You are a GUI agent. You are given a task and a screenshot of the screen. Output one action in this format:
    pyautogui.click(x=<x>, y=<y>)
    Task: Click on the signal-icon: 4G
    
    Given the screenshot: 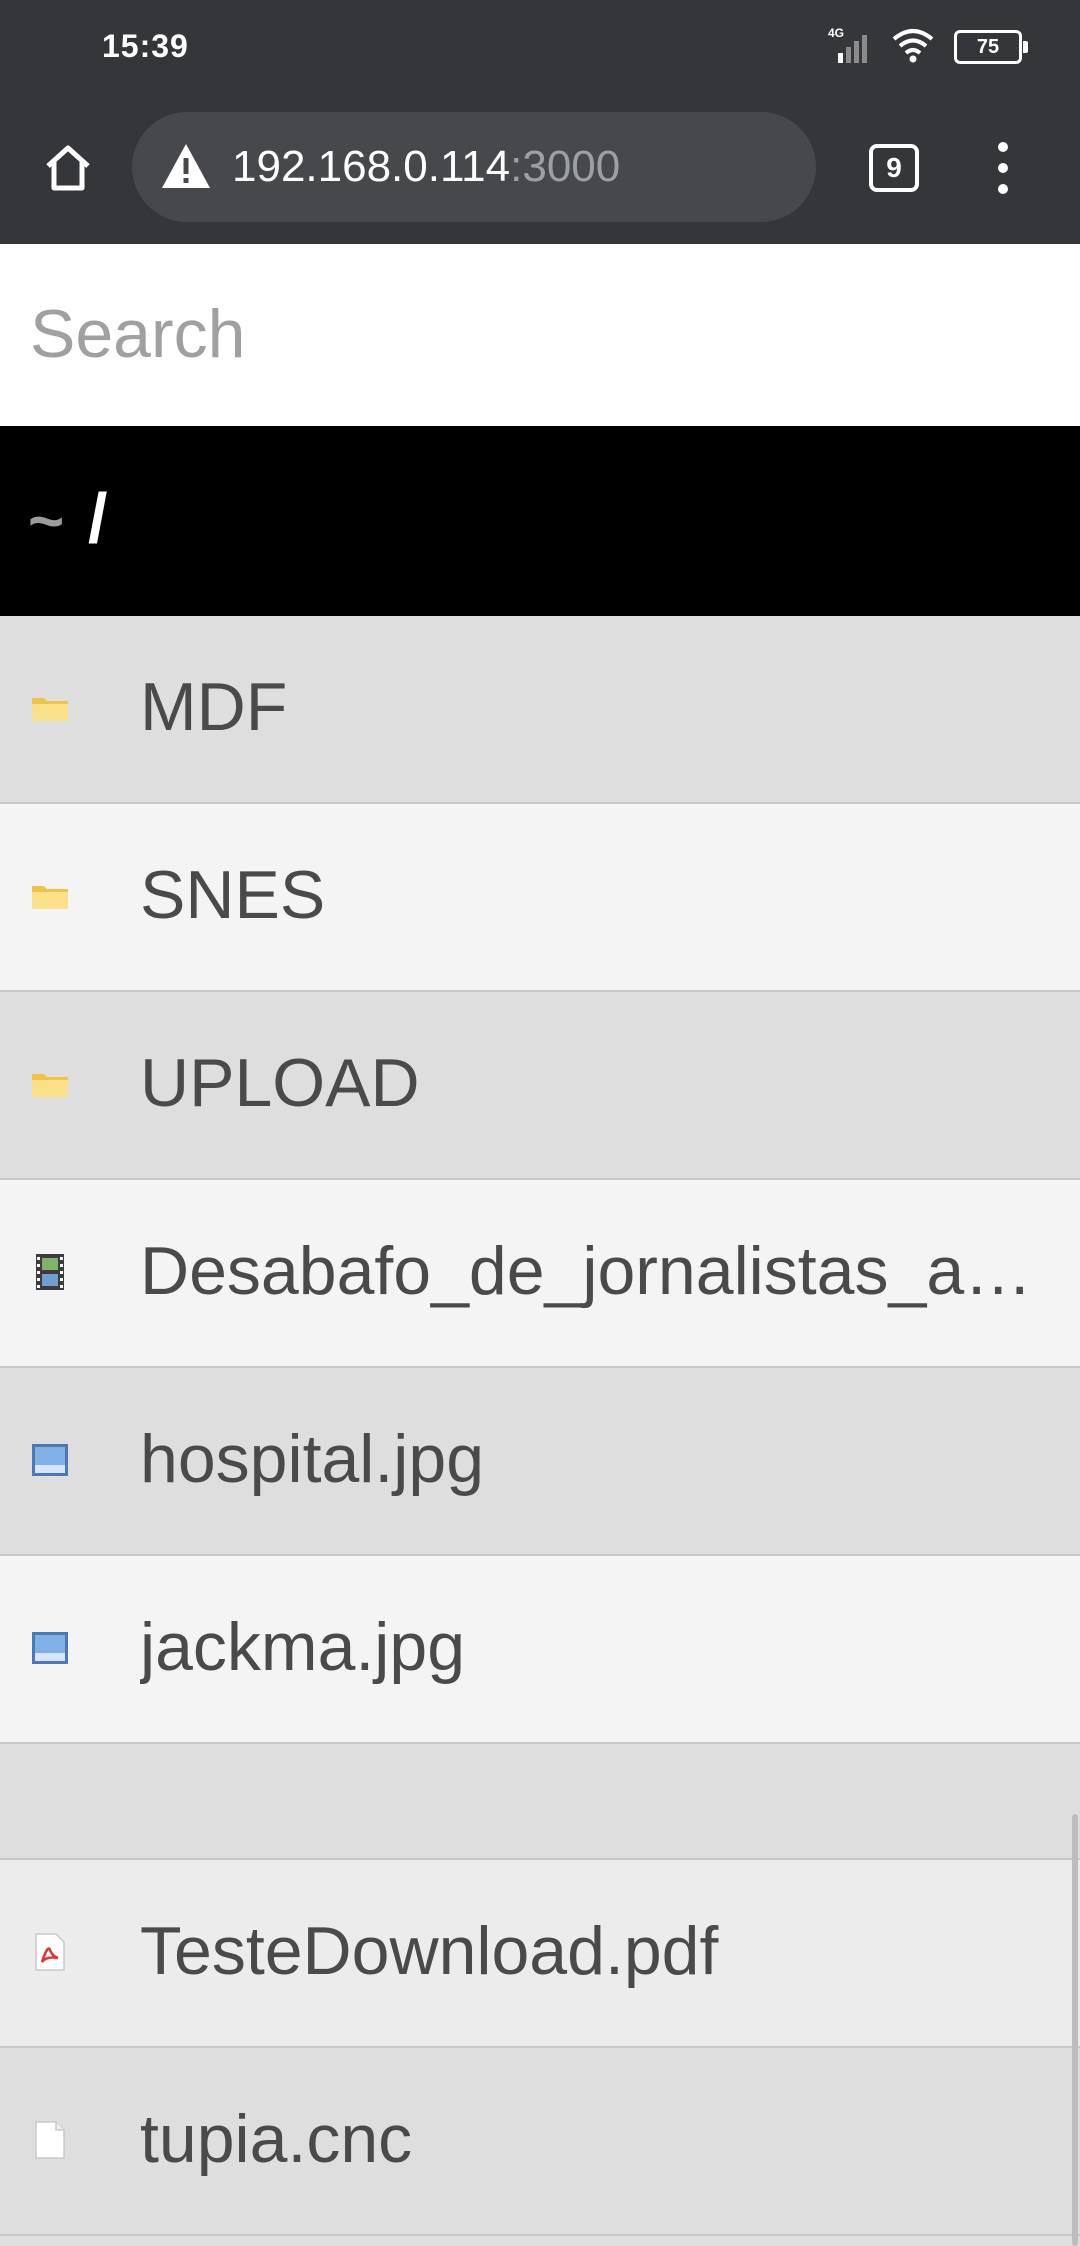 What is the action you would take?
    pyautogui.click(x=849, y=47)
    